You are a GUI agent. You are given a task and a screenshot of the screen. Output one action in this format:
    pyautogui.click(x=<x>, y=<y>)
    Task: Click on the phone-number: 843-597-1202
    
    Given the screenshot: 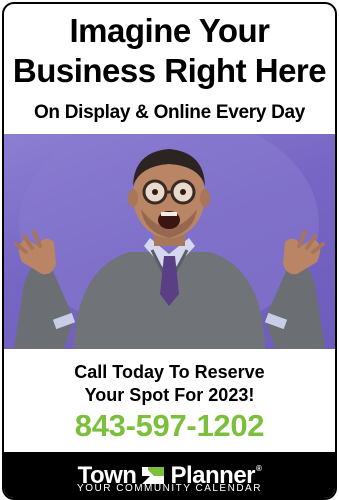 What is the action you would take?
    pyautogui.click(x=169, y=426)
    